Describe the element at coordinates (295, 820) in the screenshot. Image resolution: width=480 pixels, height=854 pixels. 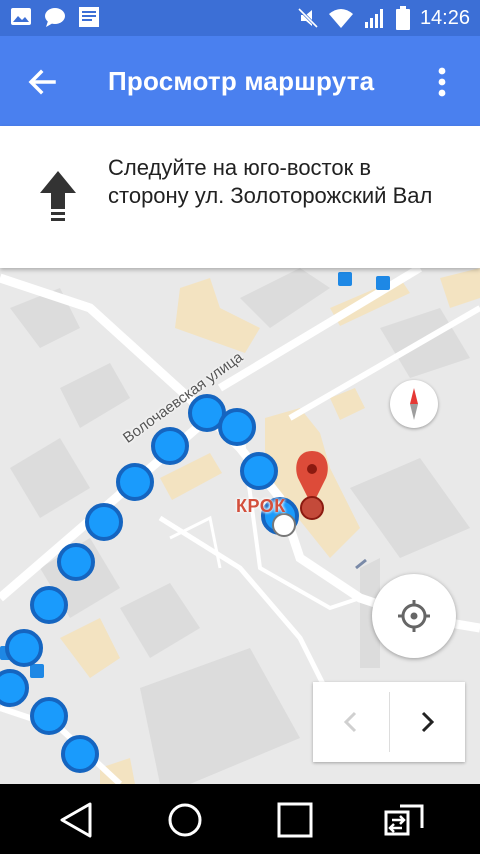
I see `recents-icon` at that location.